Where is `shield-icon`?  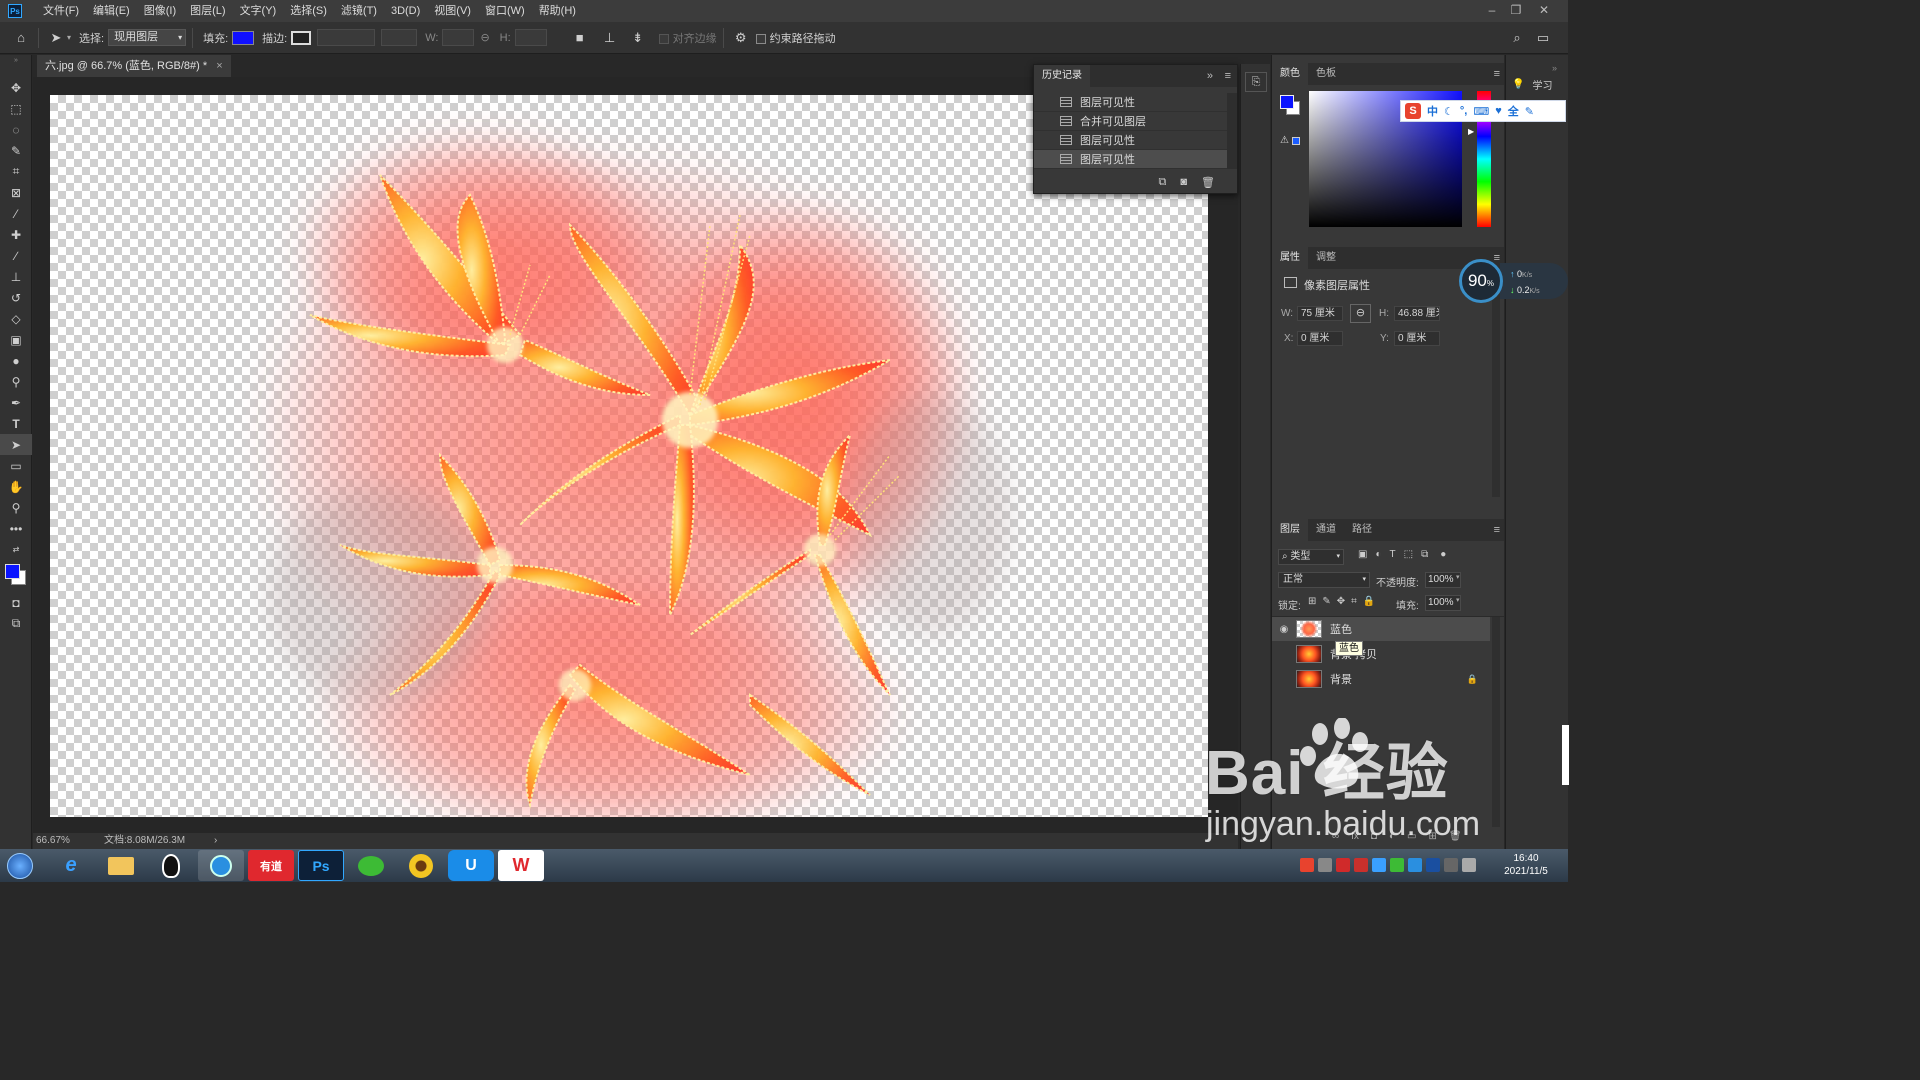
shield-icon is located at coordinates (1433, 865).